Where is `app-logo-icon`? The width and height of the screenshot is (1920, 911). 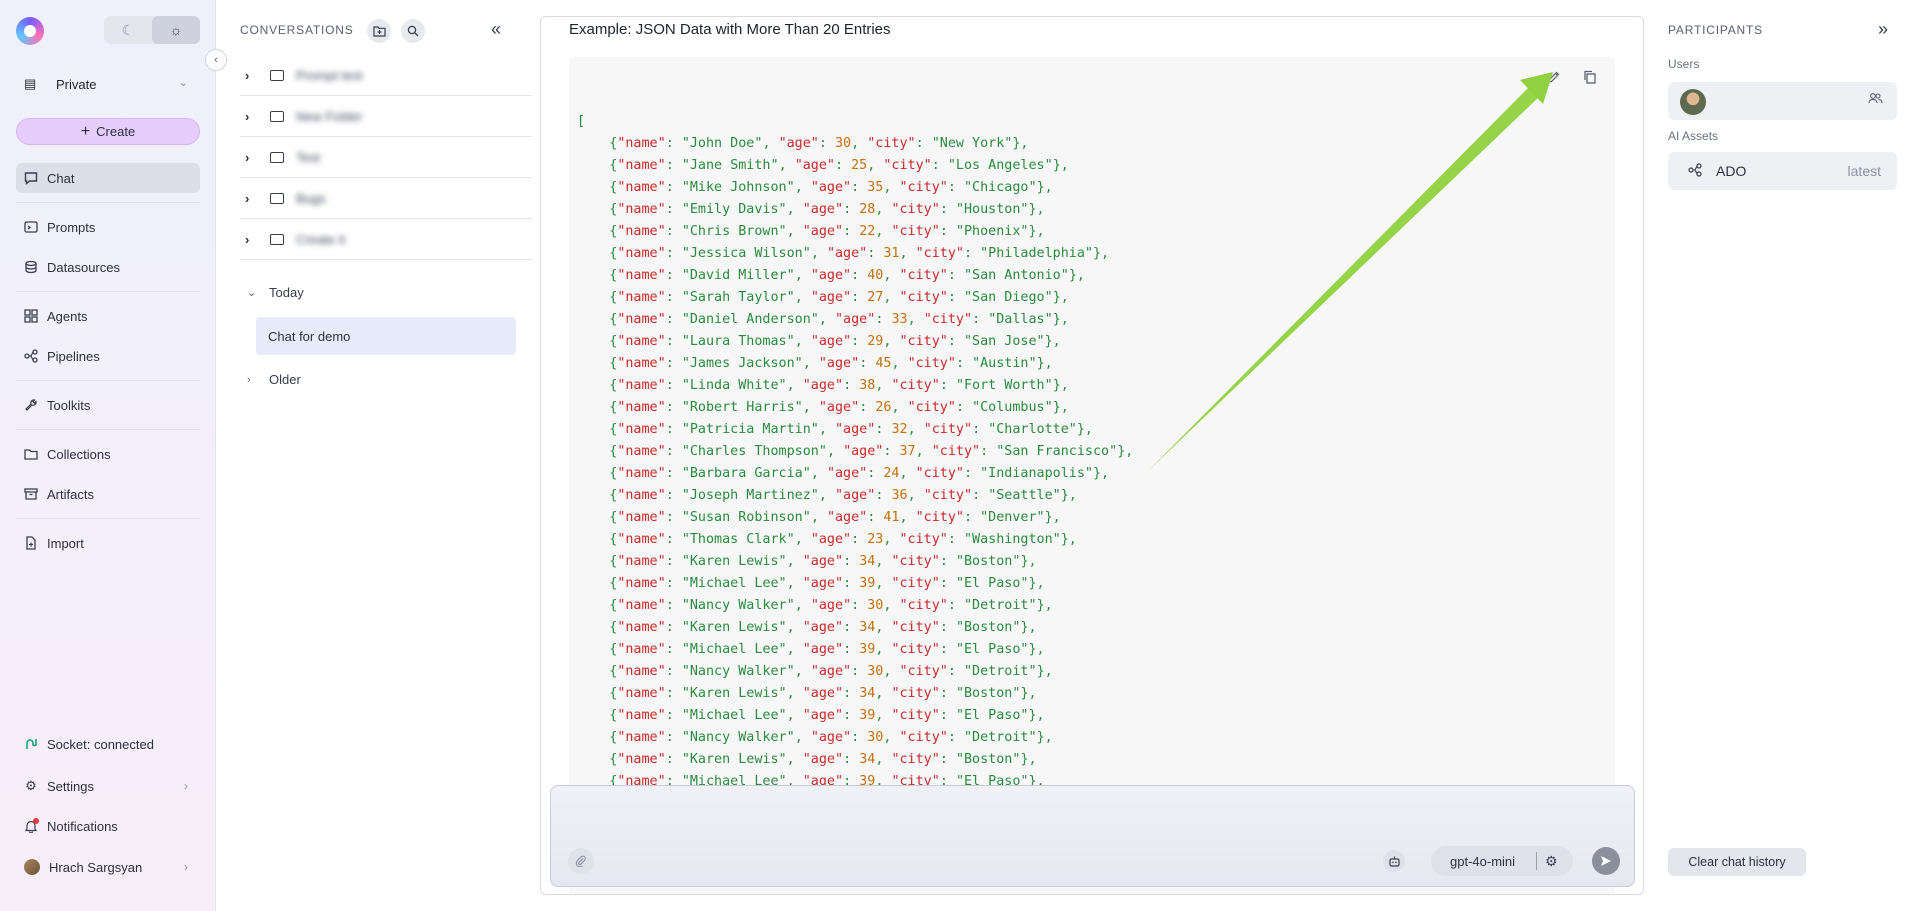 app-logo-icon is located at coordinates (30, 31).